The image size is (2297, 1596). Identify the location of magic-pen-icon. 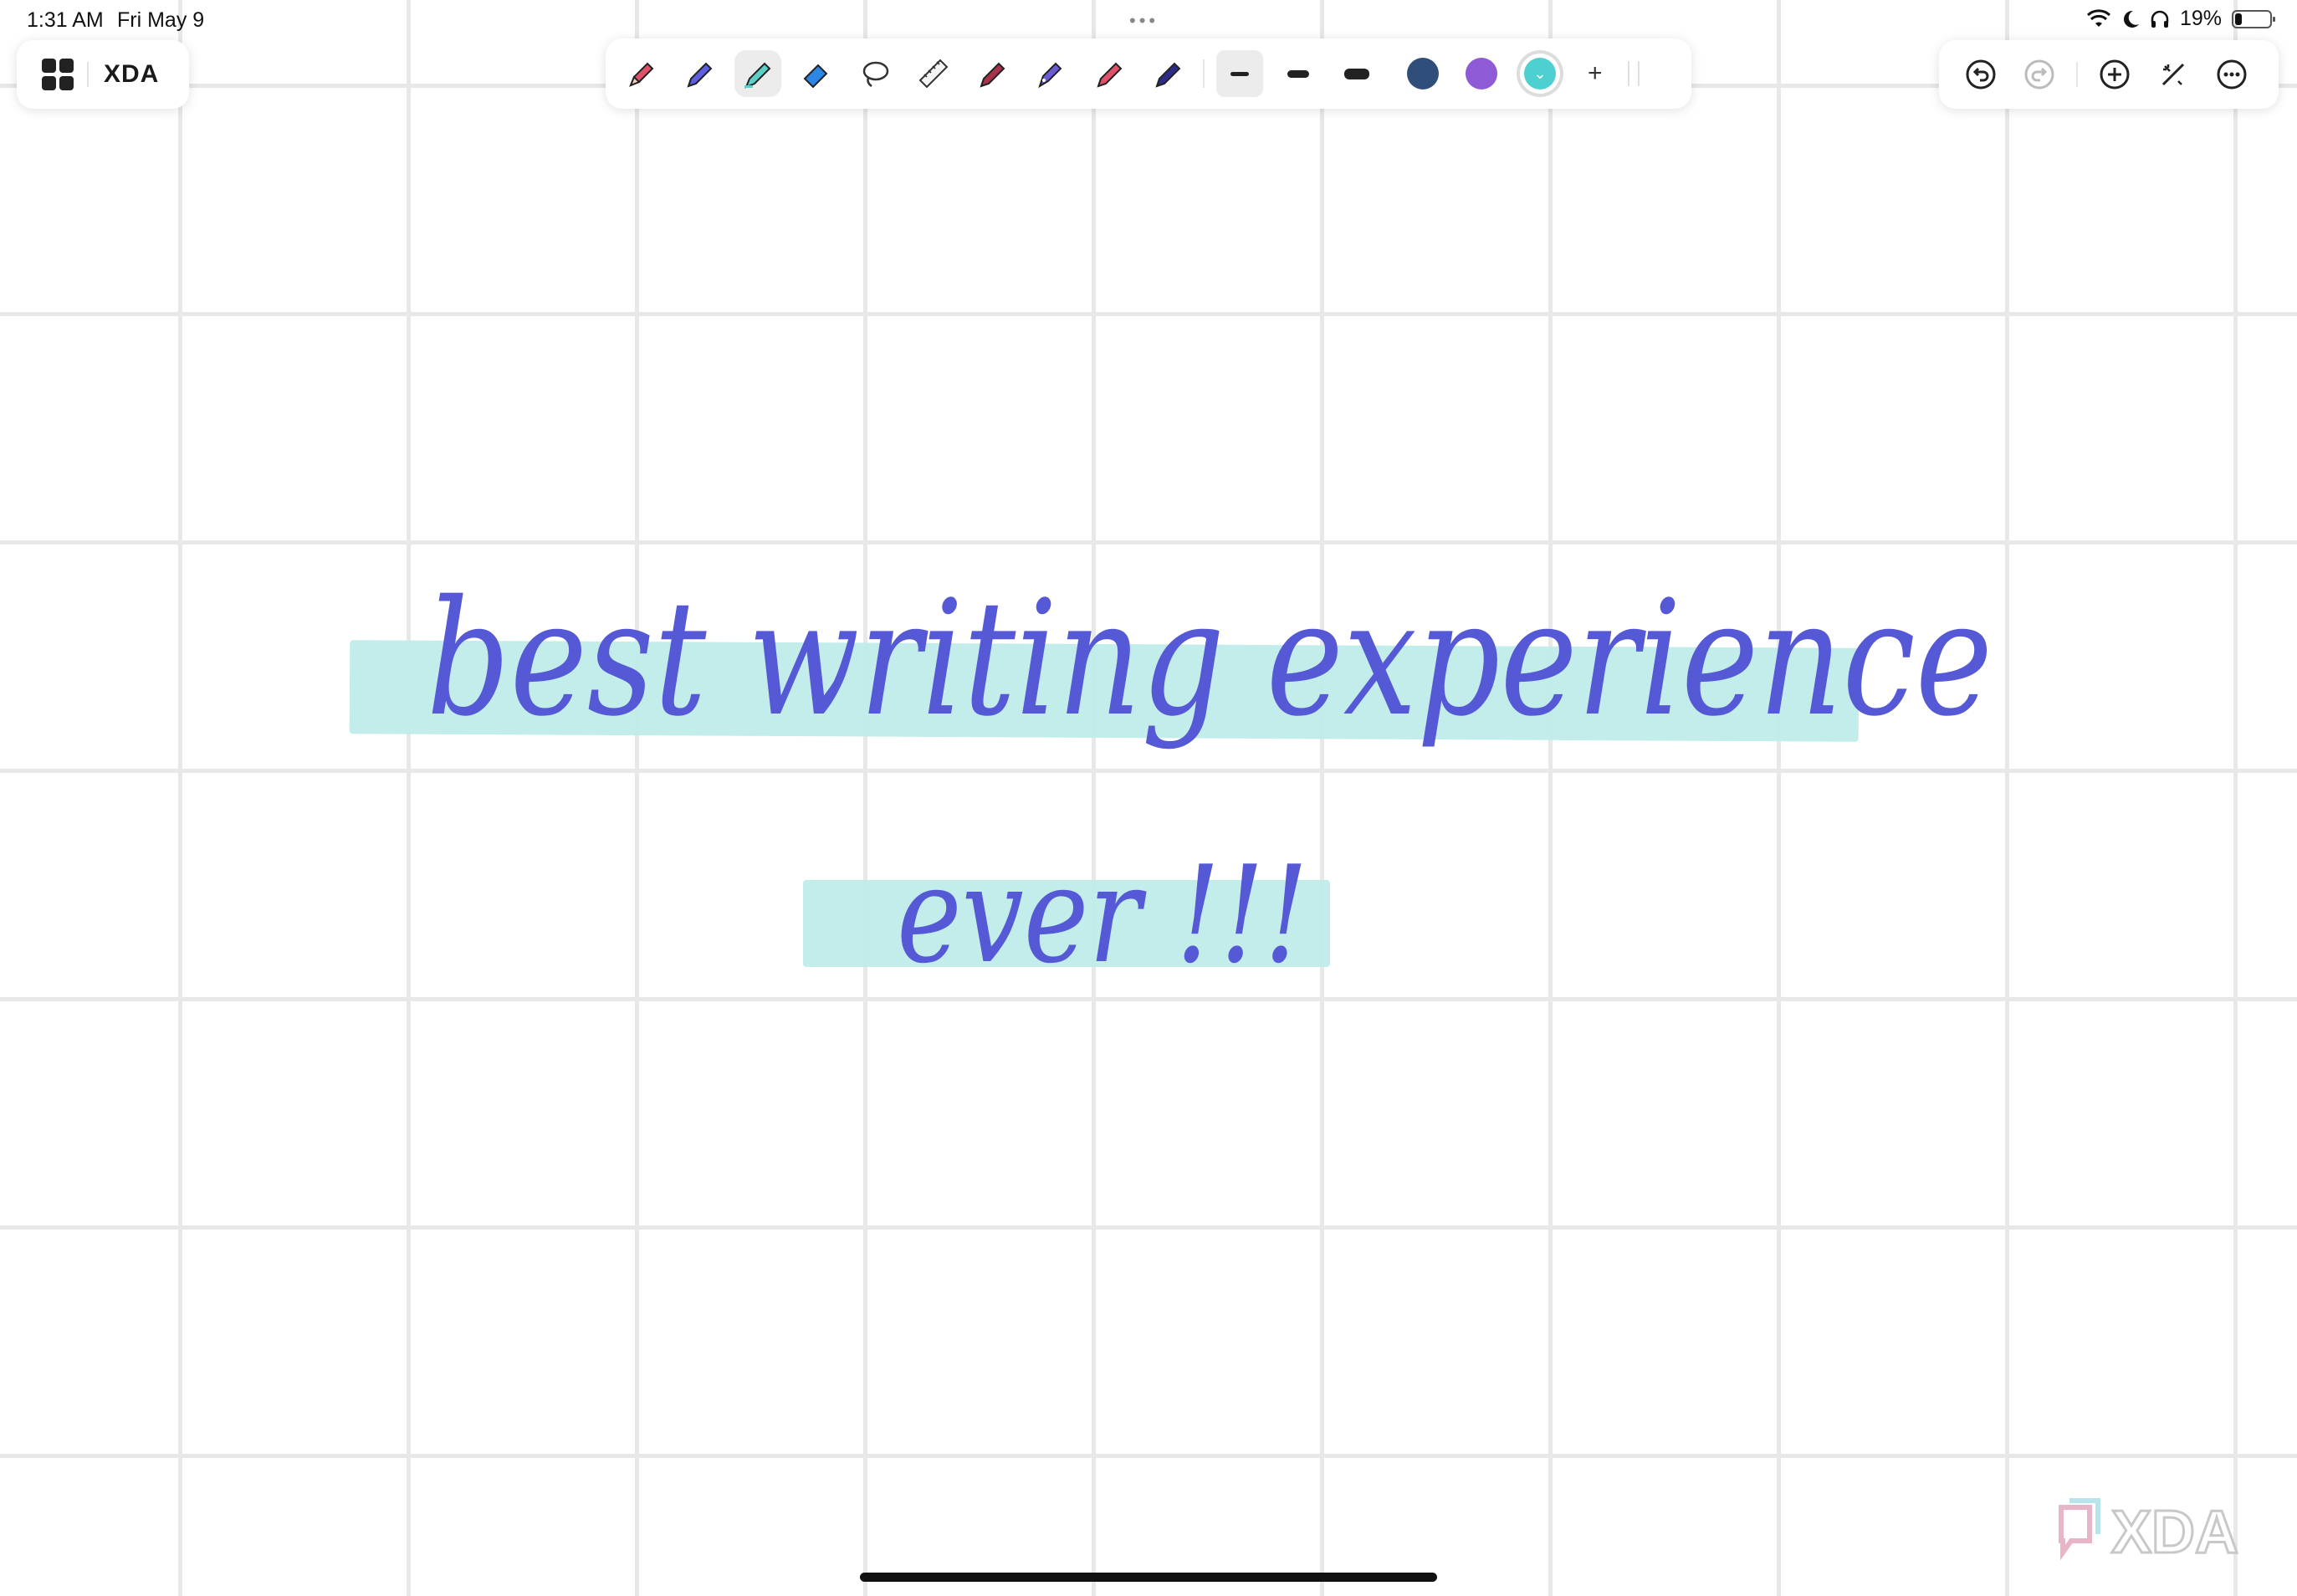
(2173, 75).